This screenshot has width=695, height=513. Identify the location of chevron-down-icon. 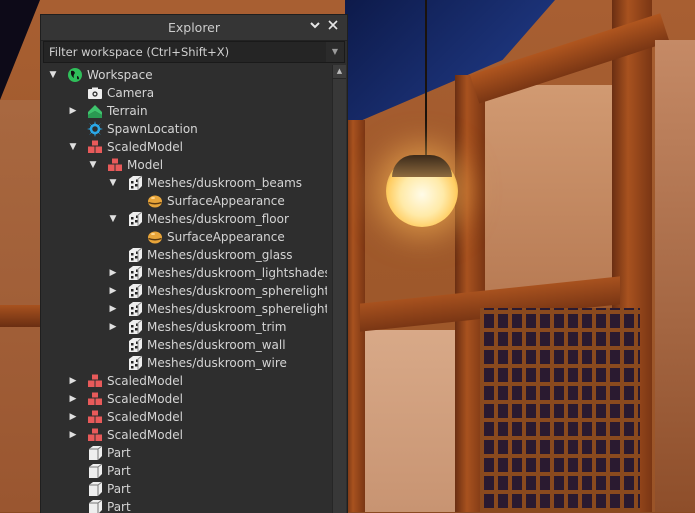
(315, 27).